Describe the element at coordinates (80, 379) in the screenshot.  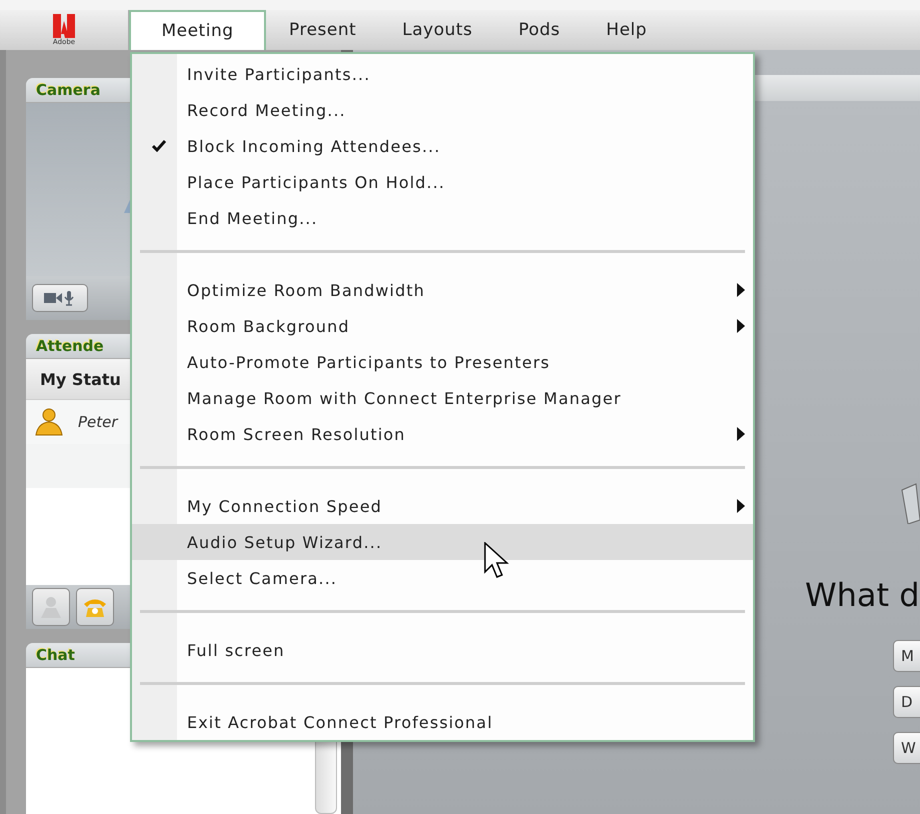
I see `column-header: My Statu` at that location.